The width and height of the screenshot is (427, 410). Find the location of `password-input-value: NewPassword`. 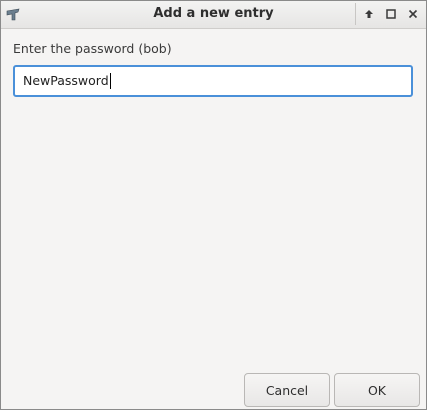

password-input-value: NewPassword is located at coordinates (66, 80).